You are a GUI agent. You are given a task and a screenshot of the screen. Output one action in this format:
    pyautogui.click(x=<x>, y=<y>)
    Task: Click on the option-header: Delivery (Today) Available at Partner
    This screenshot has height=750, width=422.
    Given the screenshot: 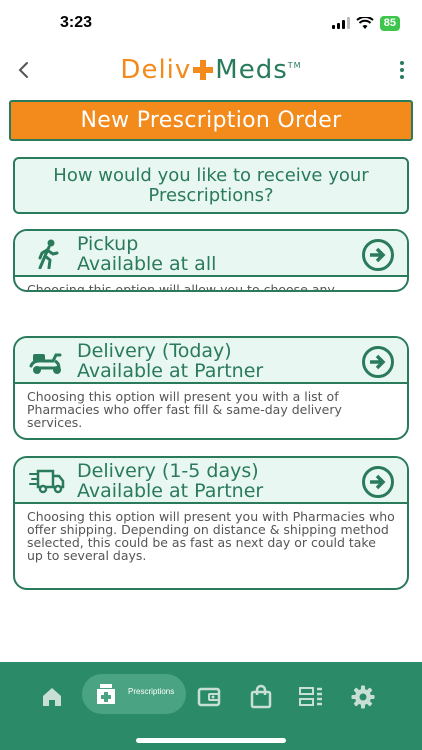 What is the action you would take?
    pyautogui.click(x=211, y=361)
    